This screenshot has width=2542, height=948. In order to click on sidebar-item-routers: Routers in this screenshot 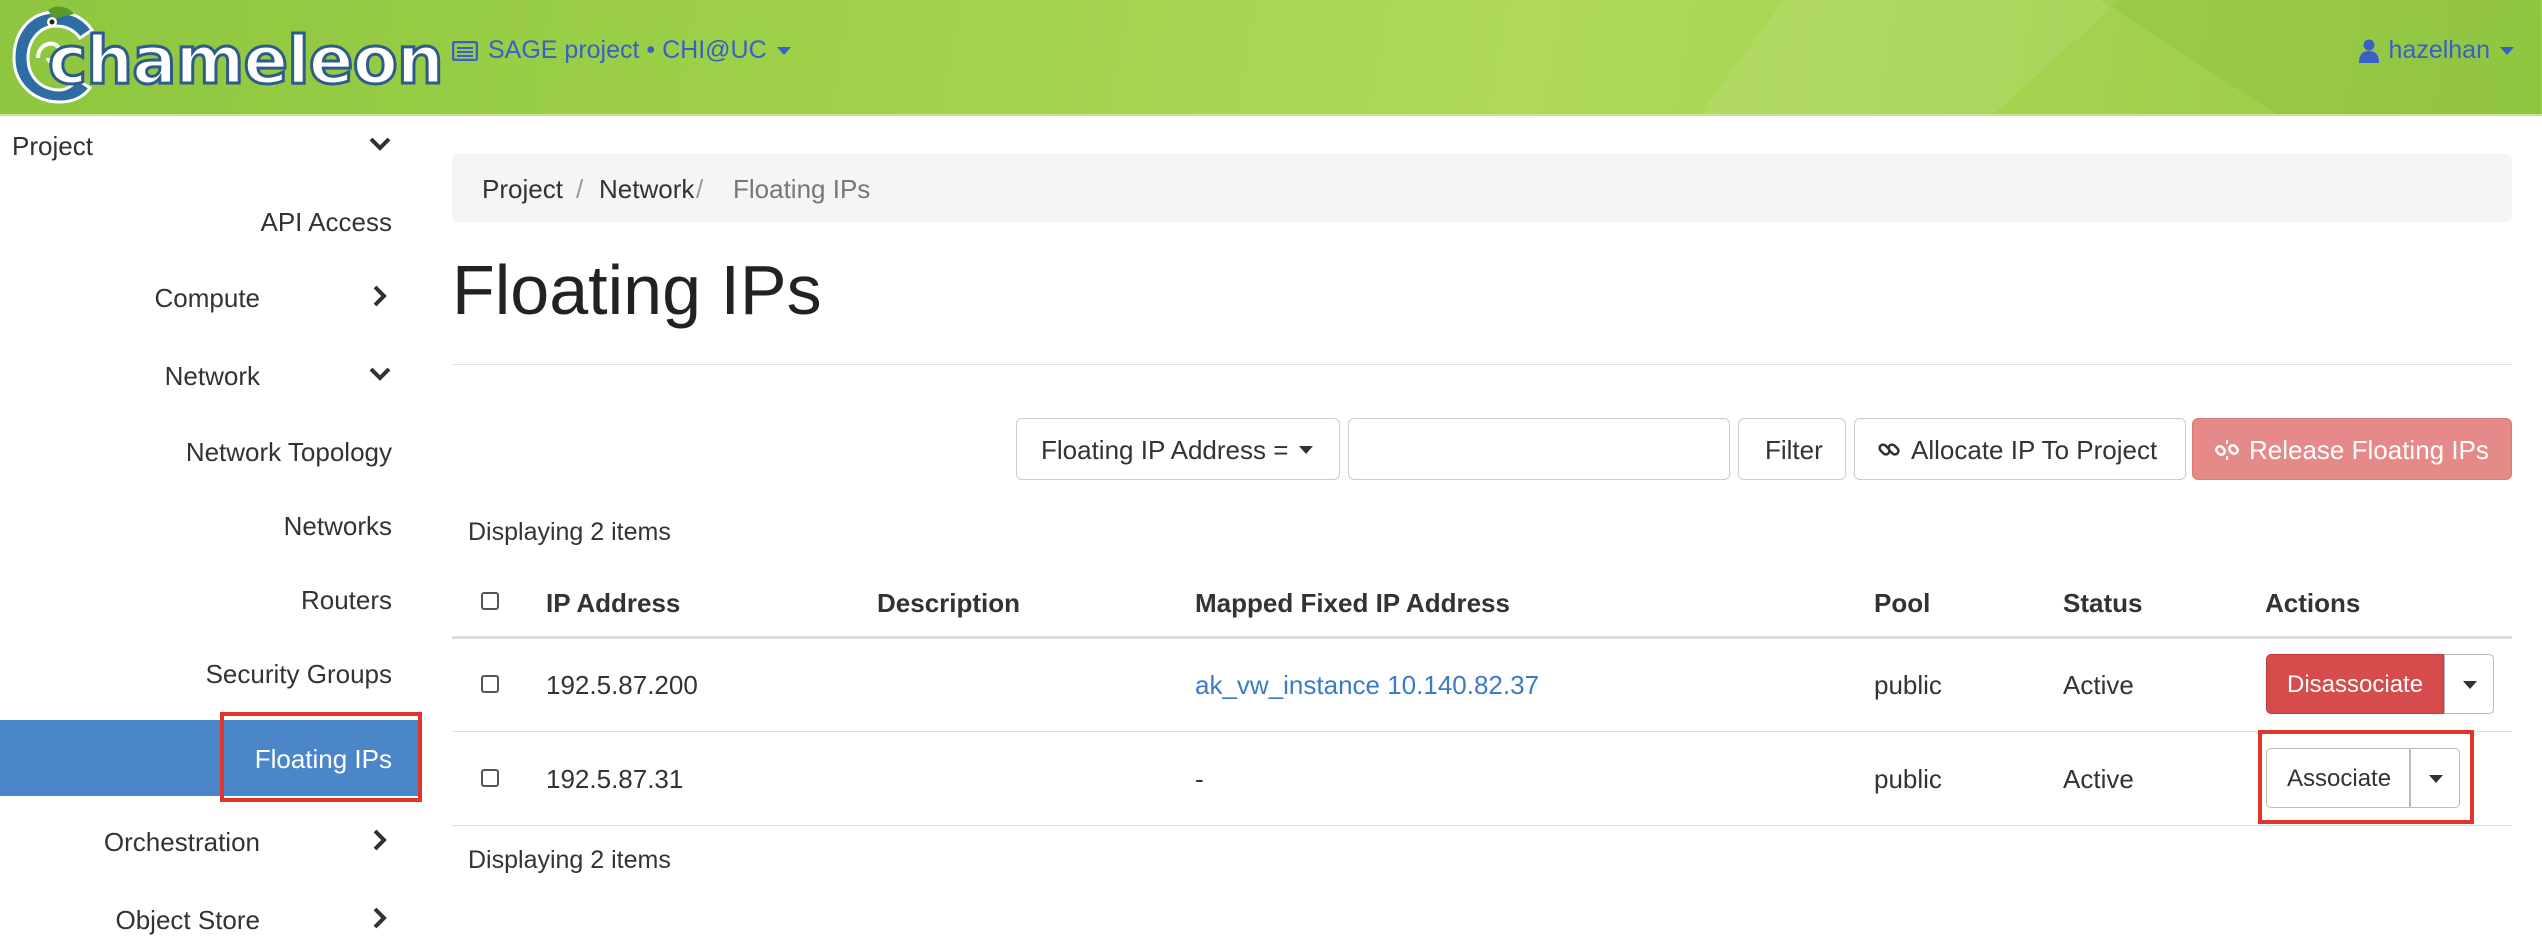, I will do `click(211, 599)`.